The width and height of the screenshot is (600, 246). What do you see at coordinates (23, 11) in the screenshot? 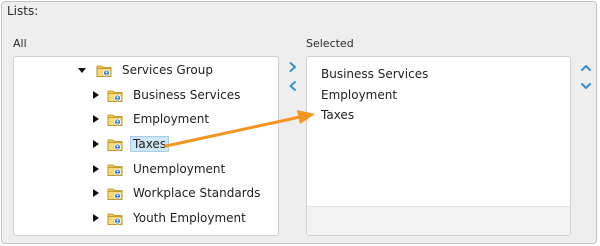
I see `lists-label: Lists:` at bounding box center [23, 11].